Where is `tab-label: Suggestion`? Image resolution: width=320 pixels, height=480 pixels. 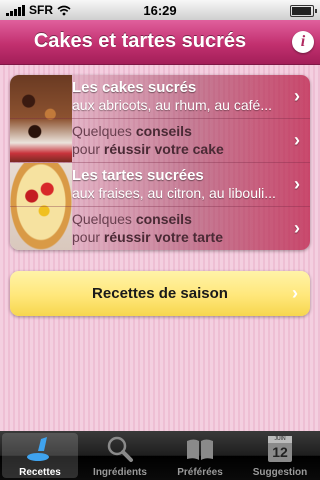
tab-label: Suggestion is located at coordinates (280, 472).